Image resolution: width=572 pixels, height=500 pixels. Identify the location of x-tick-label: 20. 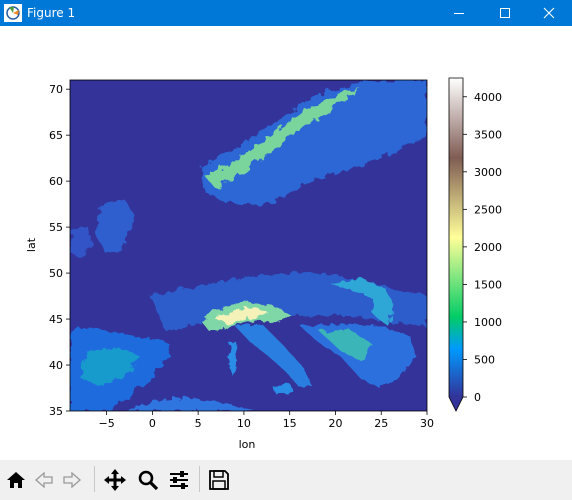
(335, 423).